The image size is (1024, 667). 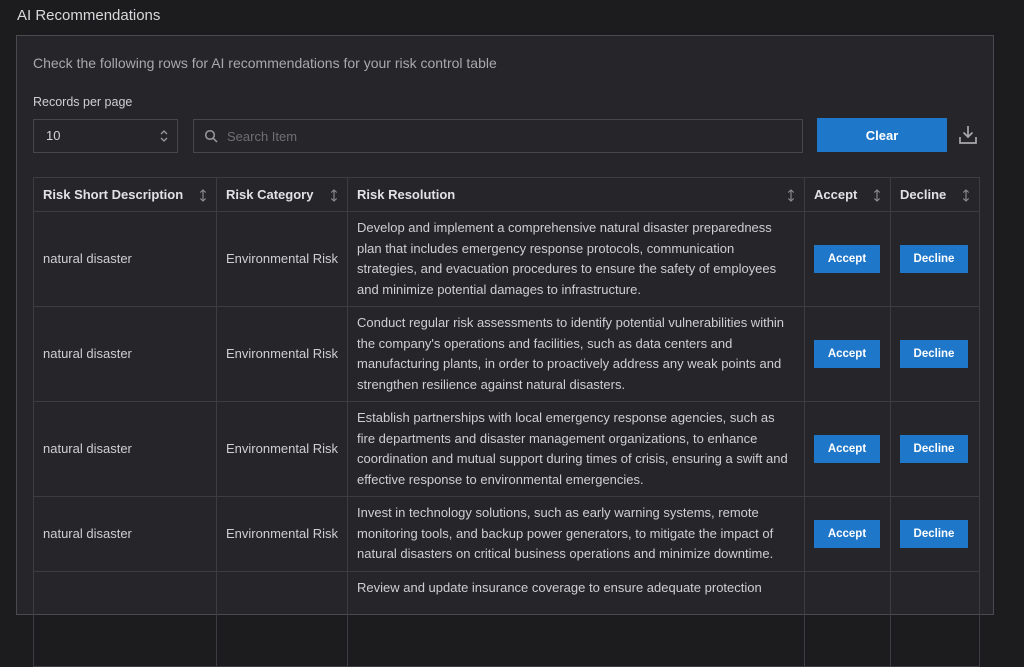 I want to click on header-risk-resolution: Risk Resolution, so click(x=576, y=194).